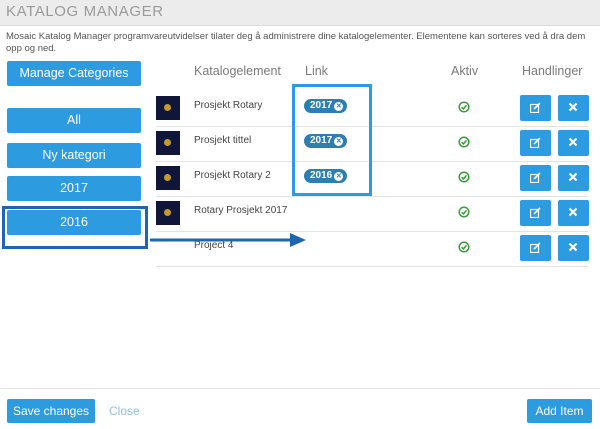  What do you see at coordinates (465, 71) in the screenshot?
I see `header-aktiv: Aktiv` at bounding box center [465, 71].